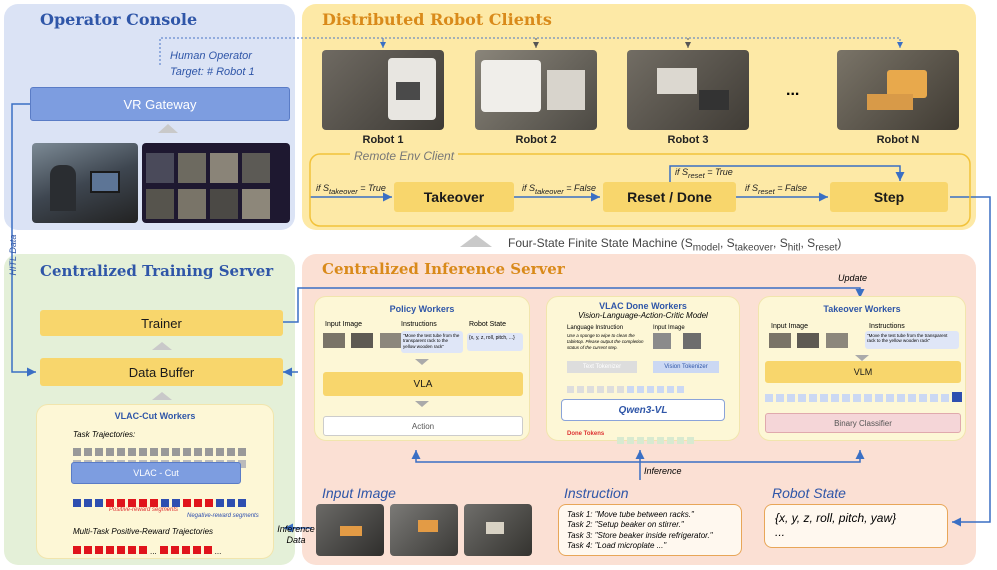 The image size is (997, 570). I want to click on vlac-cut-box: VLAC - Cut, so click(156, 473).